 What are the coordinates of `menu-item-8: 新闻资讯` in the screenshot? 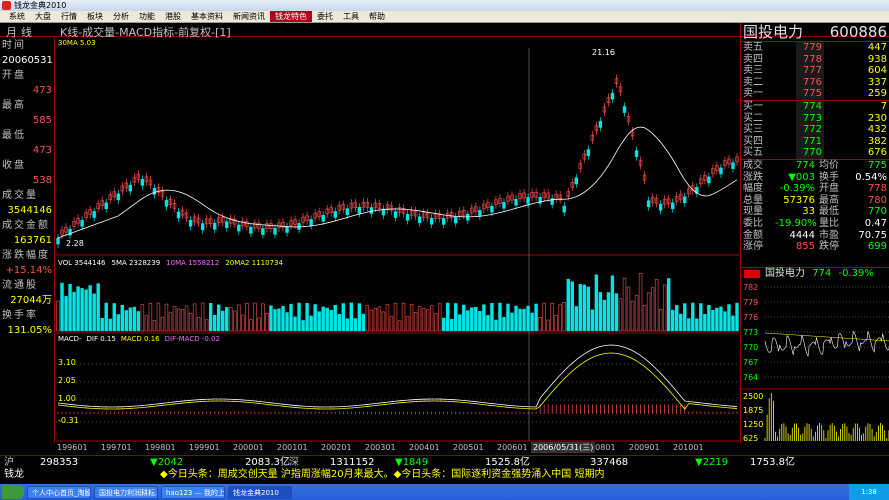 It's located at (249, 16).